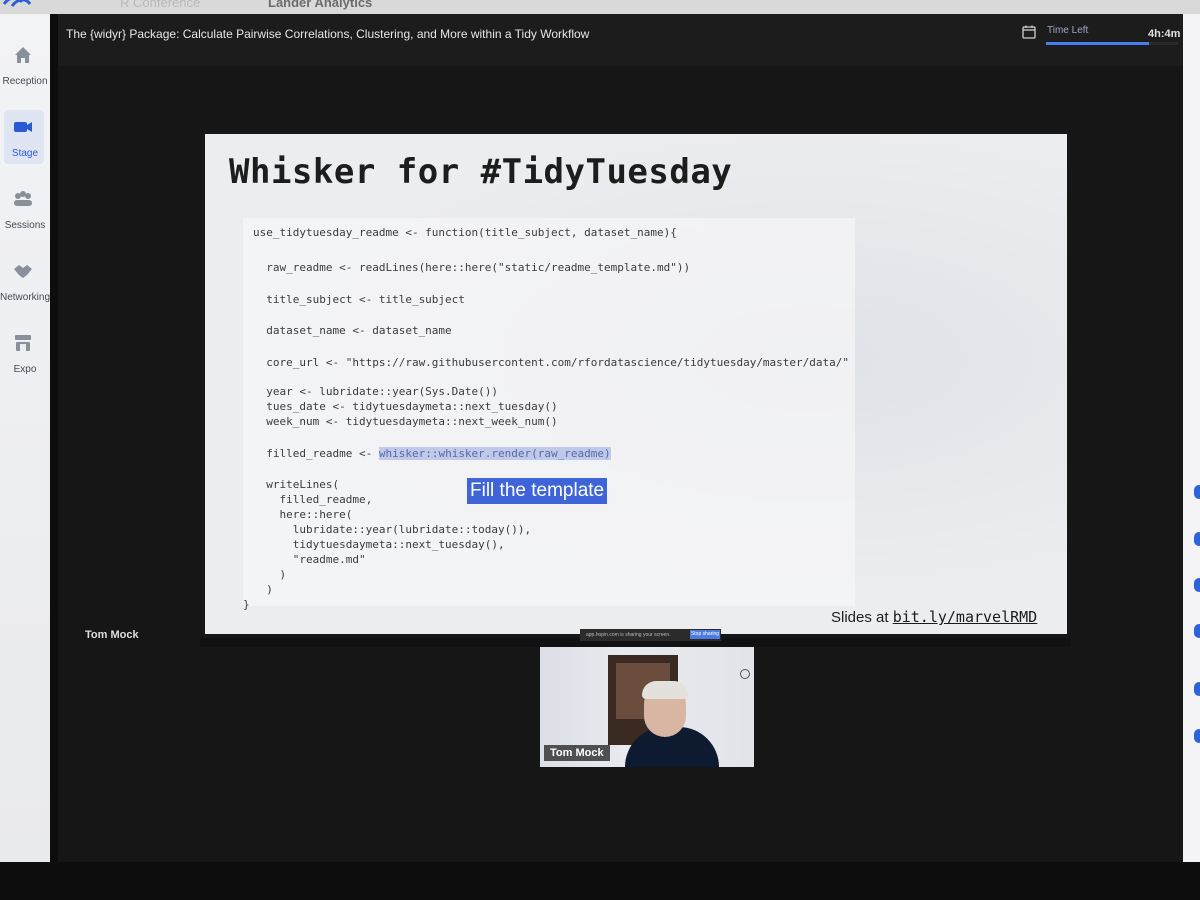 This screenshot has width=1200, height=900. I want to click on stop-sharing-button: Stop sharing, so click(705, 634).